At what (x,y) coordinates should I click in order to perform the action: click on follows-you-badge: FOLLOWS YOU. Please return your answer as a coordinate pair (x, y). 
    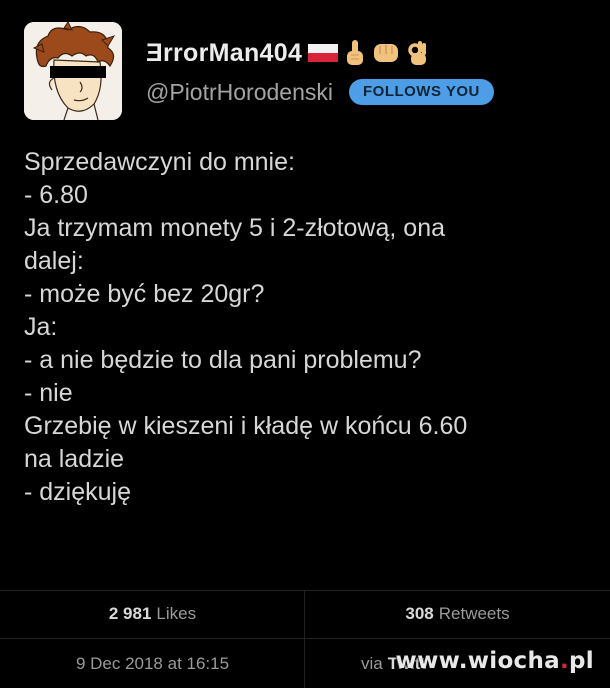
    Looking at the image, I should click on (421, 92).